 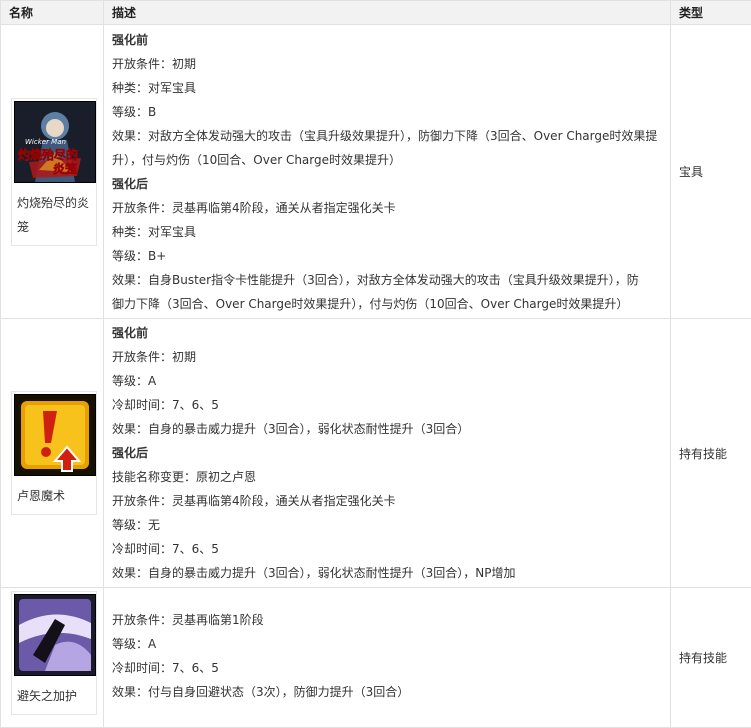 I want to click on type-cell: 宝具, so click(x=711, y=172).